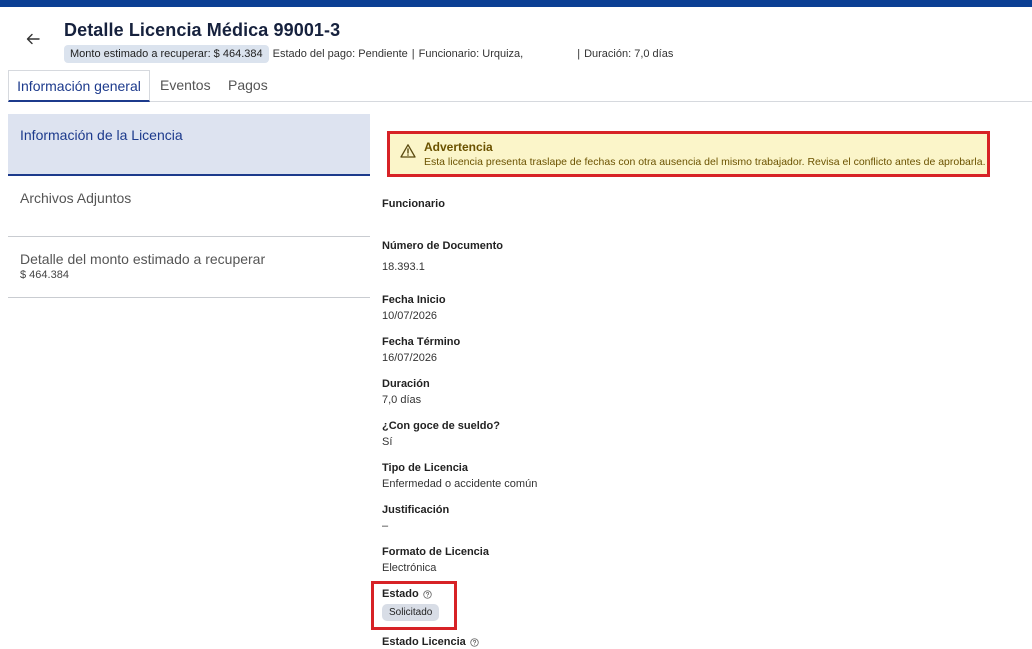  What do you see at coordinates (400, 594) in the screenshot?
I see `field-label-text: Estado` at bounding box center [400, 594].